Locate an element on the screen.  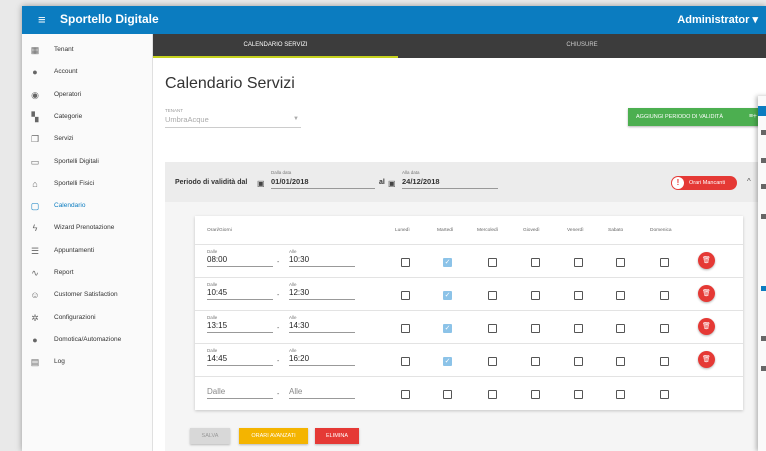
sidebar-item: ▤ Log is located at coordinates (87, 363).